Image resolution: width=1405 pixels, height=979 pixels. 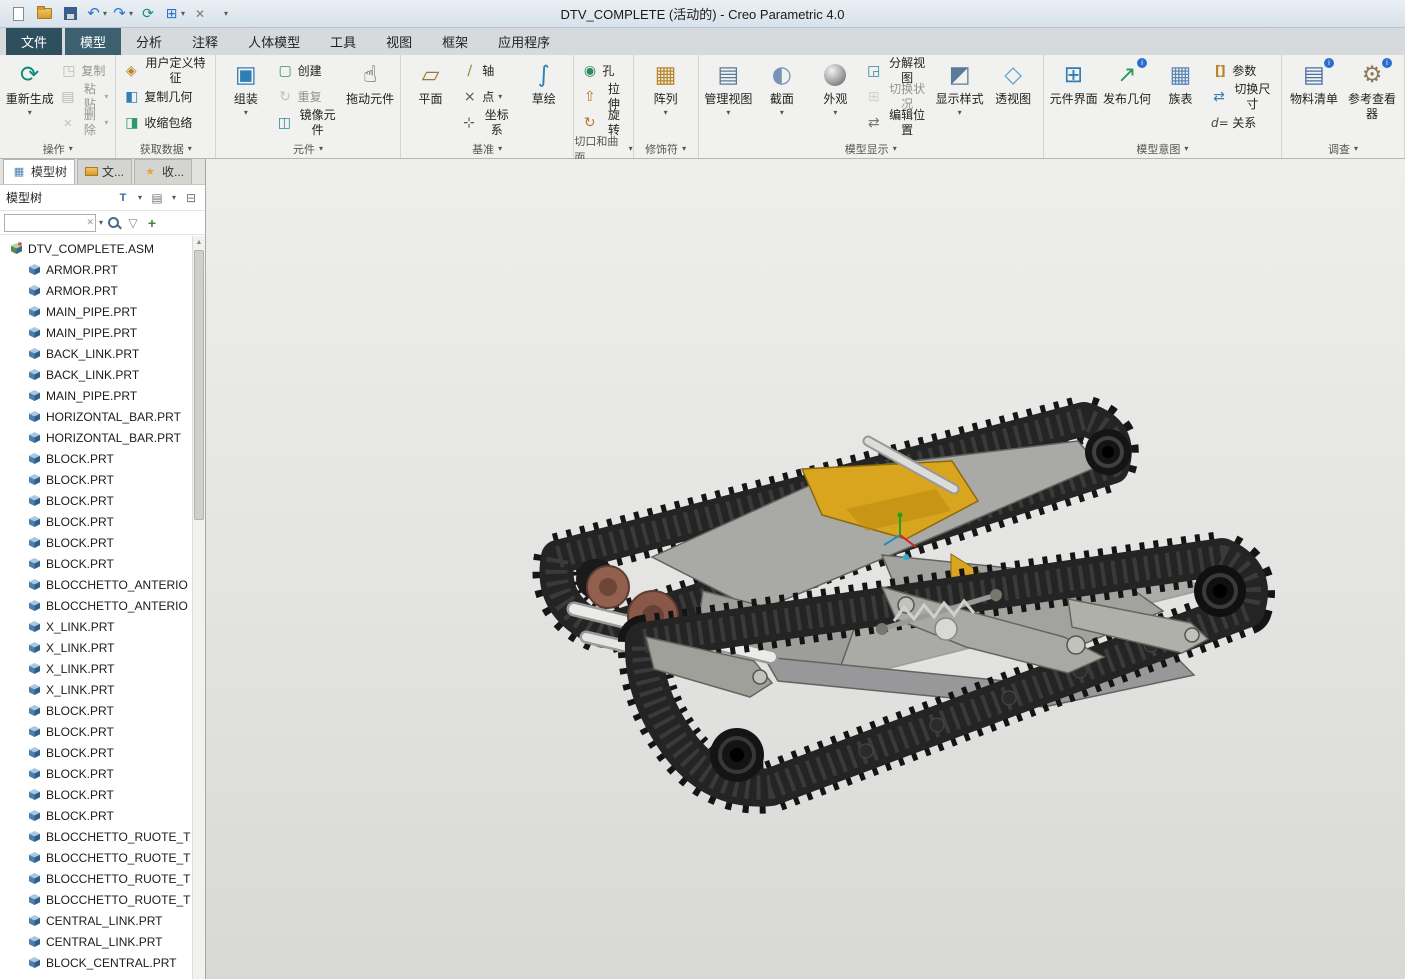 I want to click on close-window-button, so click(x=200, y=14).